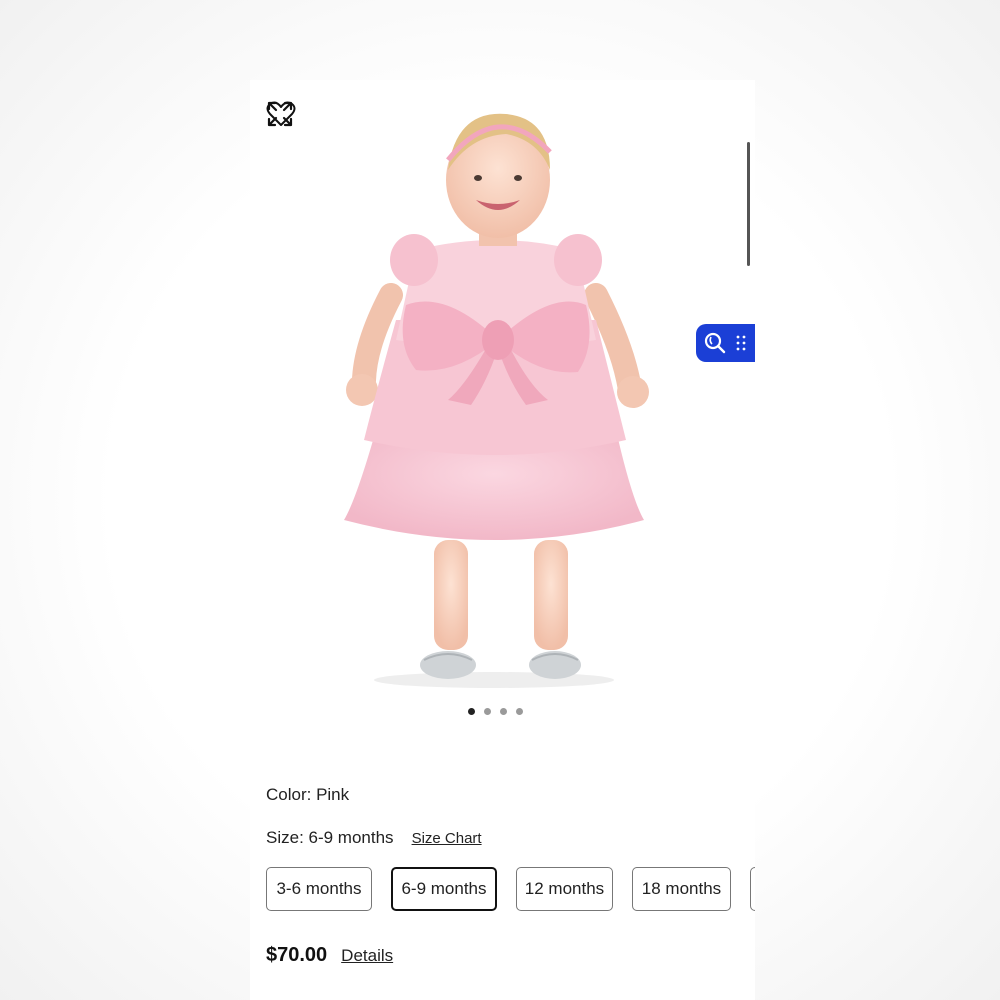 This screenshot has height=1000, width=1000. I want to click on expand-icon, so click(280, 114).